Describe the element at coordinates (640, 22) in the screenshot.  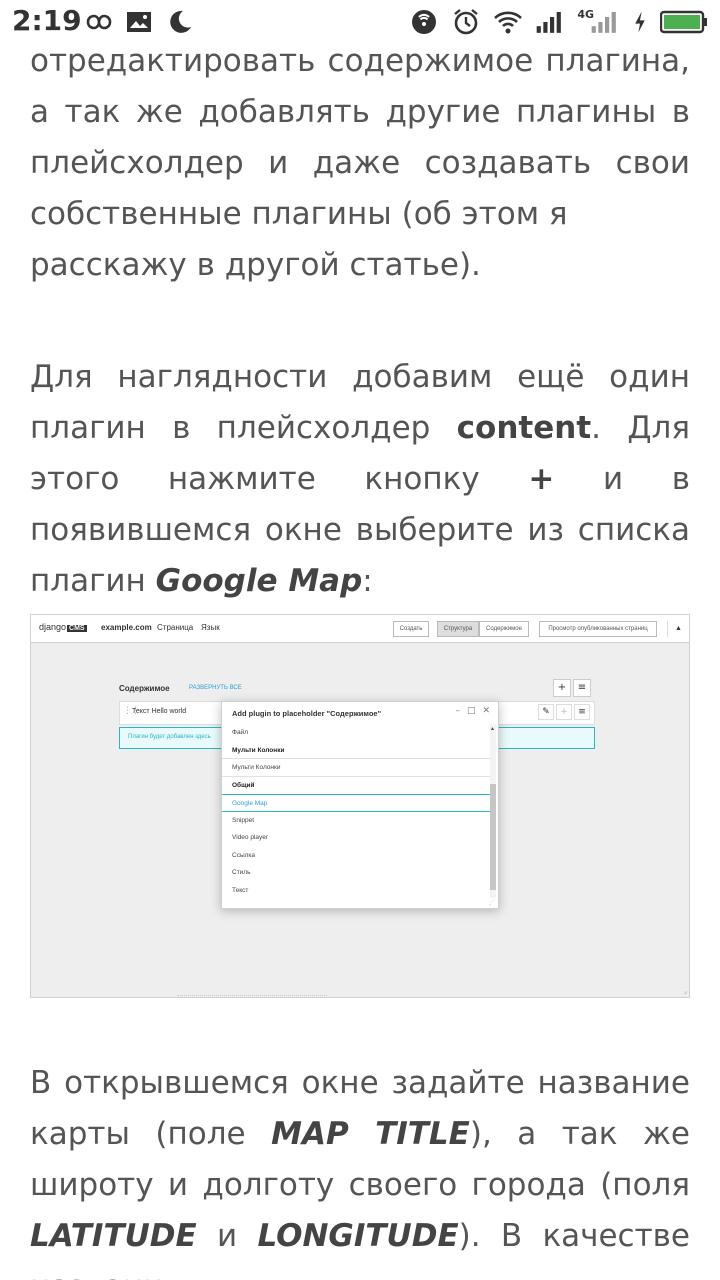
I see `charging-icon` at that location.